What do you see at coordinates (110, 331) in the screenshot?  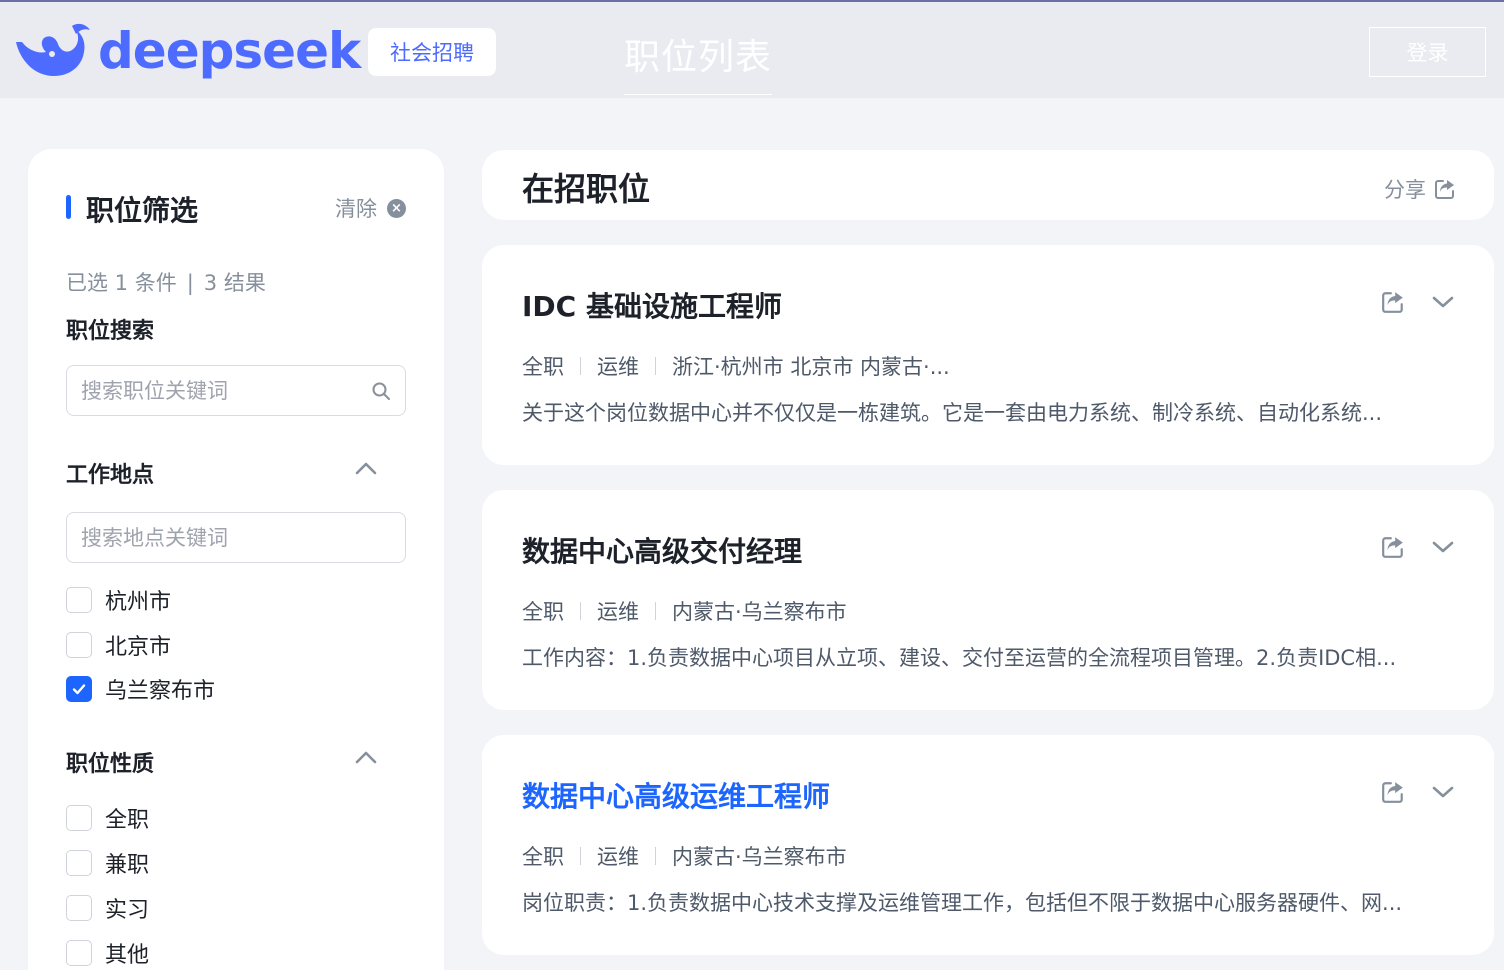 I see `job-search-label: 职位搜索` at bounding box center [110, 331].